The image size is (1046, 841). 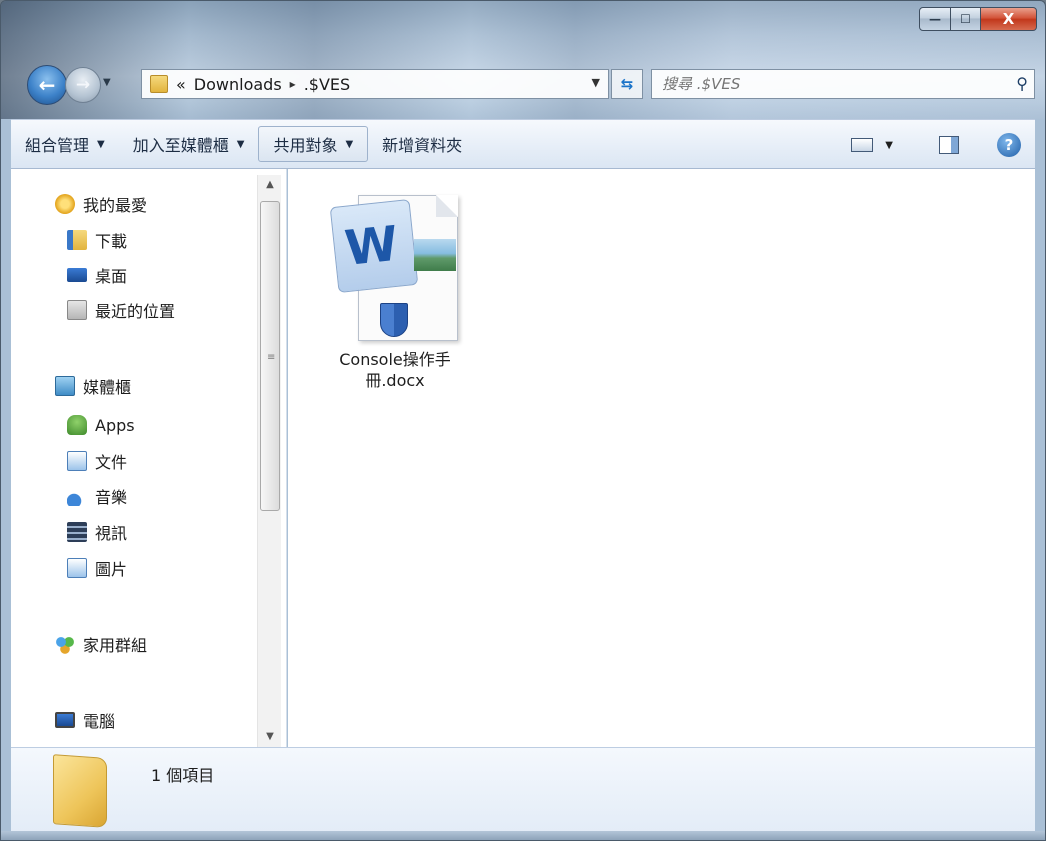 What do you see at coordinates (111, 497) in the screenshot?
I see `nav-label: 音樂` at bounding box center [111, 497].